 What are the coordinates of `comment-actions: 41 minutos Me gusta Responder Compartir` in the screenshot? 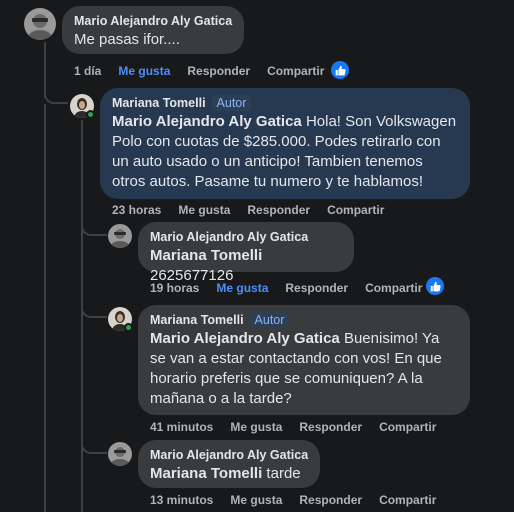 It's located at (301, 427).